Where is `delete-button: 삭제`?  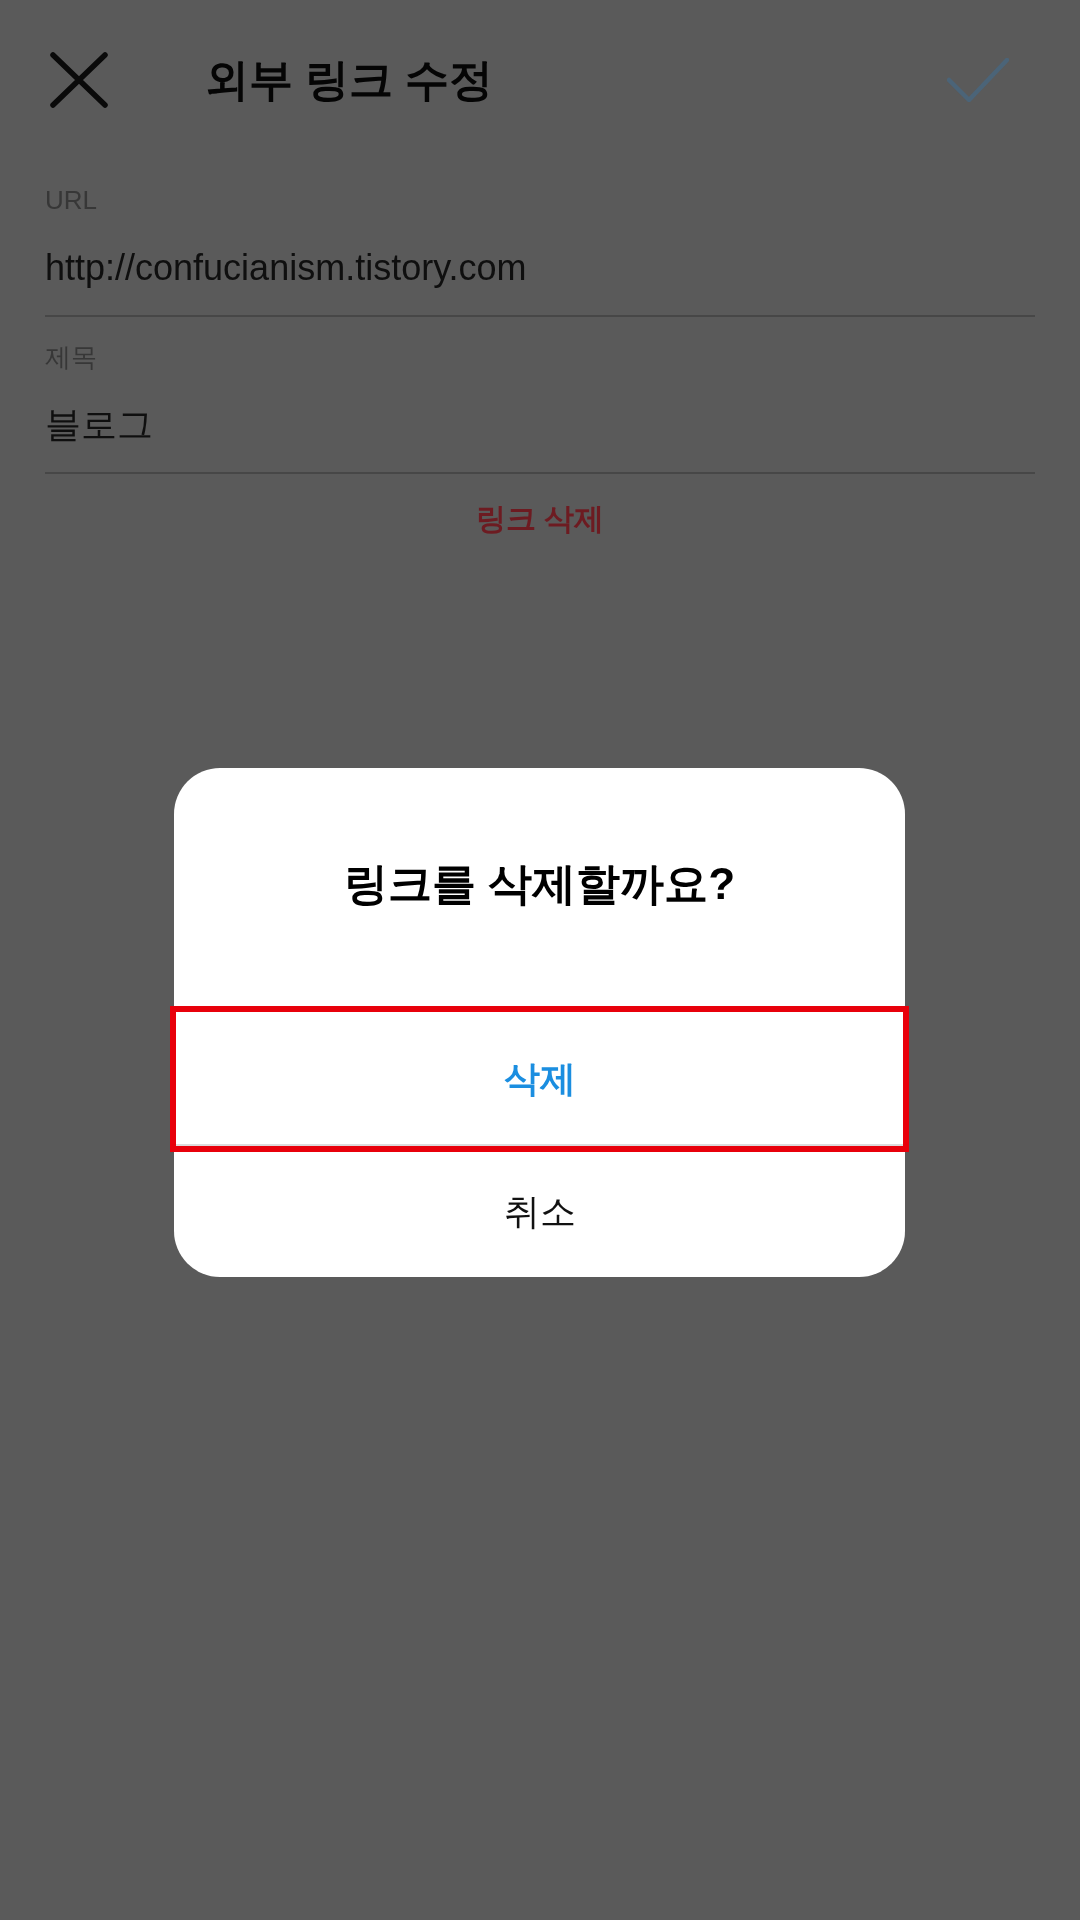 delete-button: 삭제 is located at coordinates (539, 1079).